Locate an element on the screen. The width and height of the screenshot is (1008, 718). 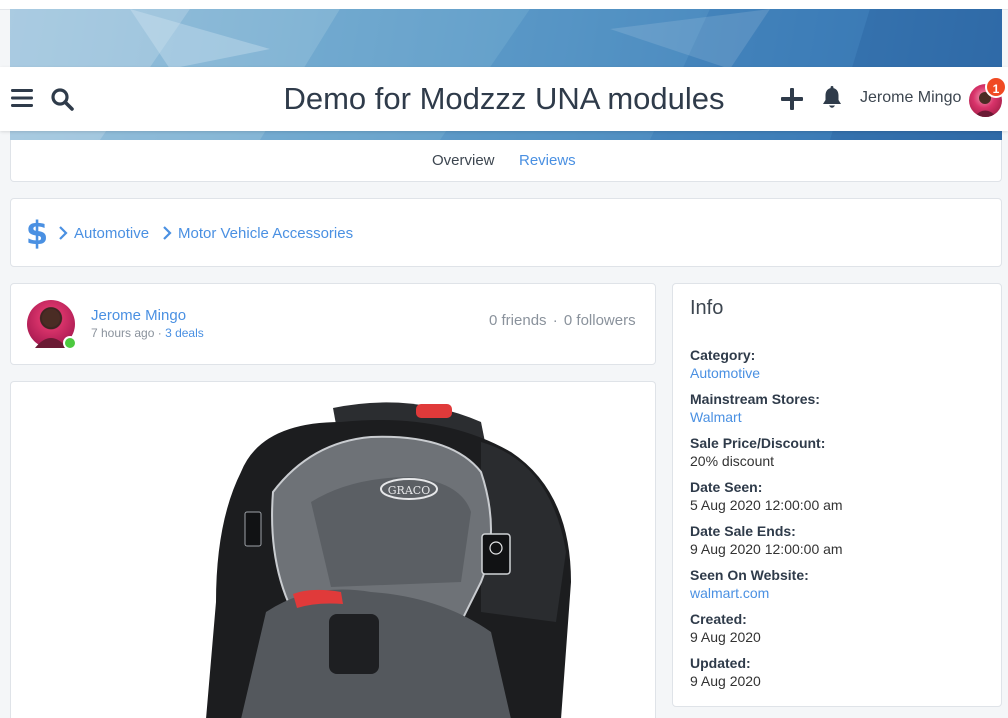
website-value: walmart.com is located at coordinates (729, 593).